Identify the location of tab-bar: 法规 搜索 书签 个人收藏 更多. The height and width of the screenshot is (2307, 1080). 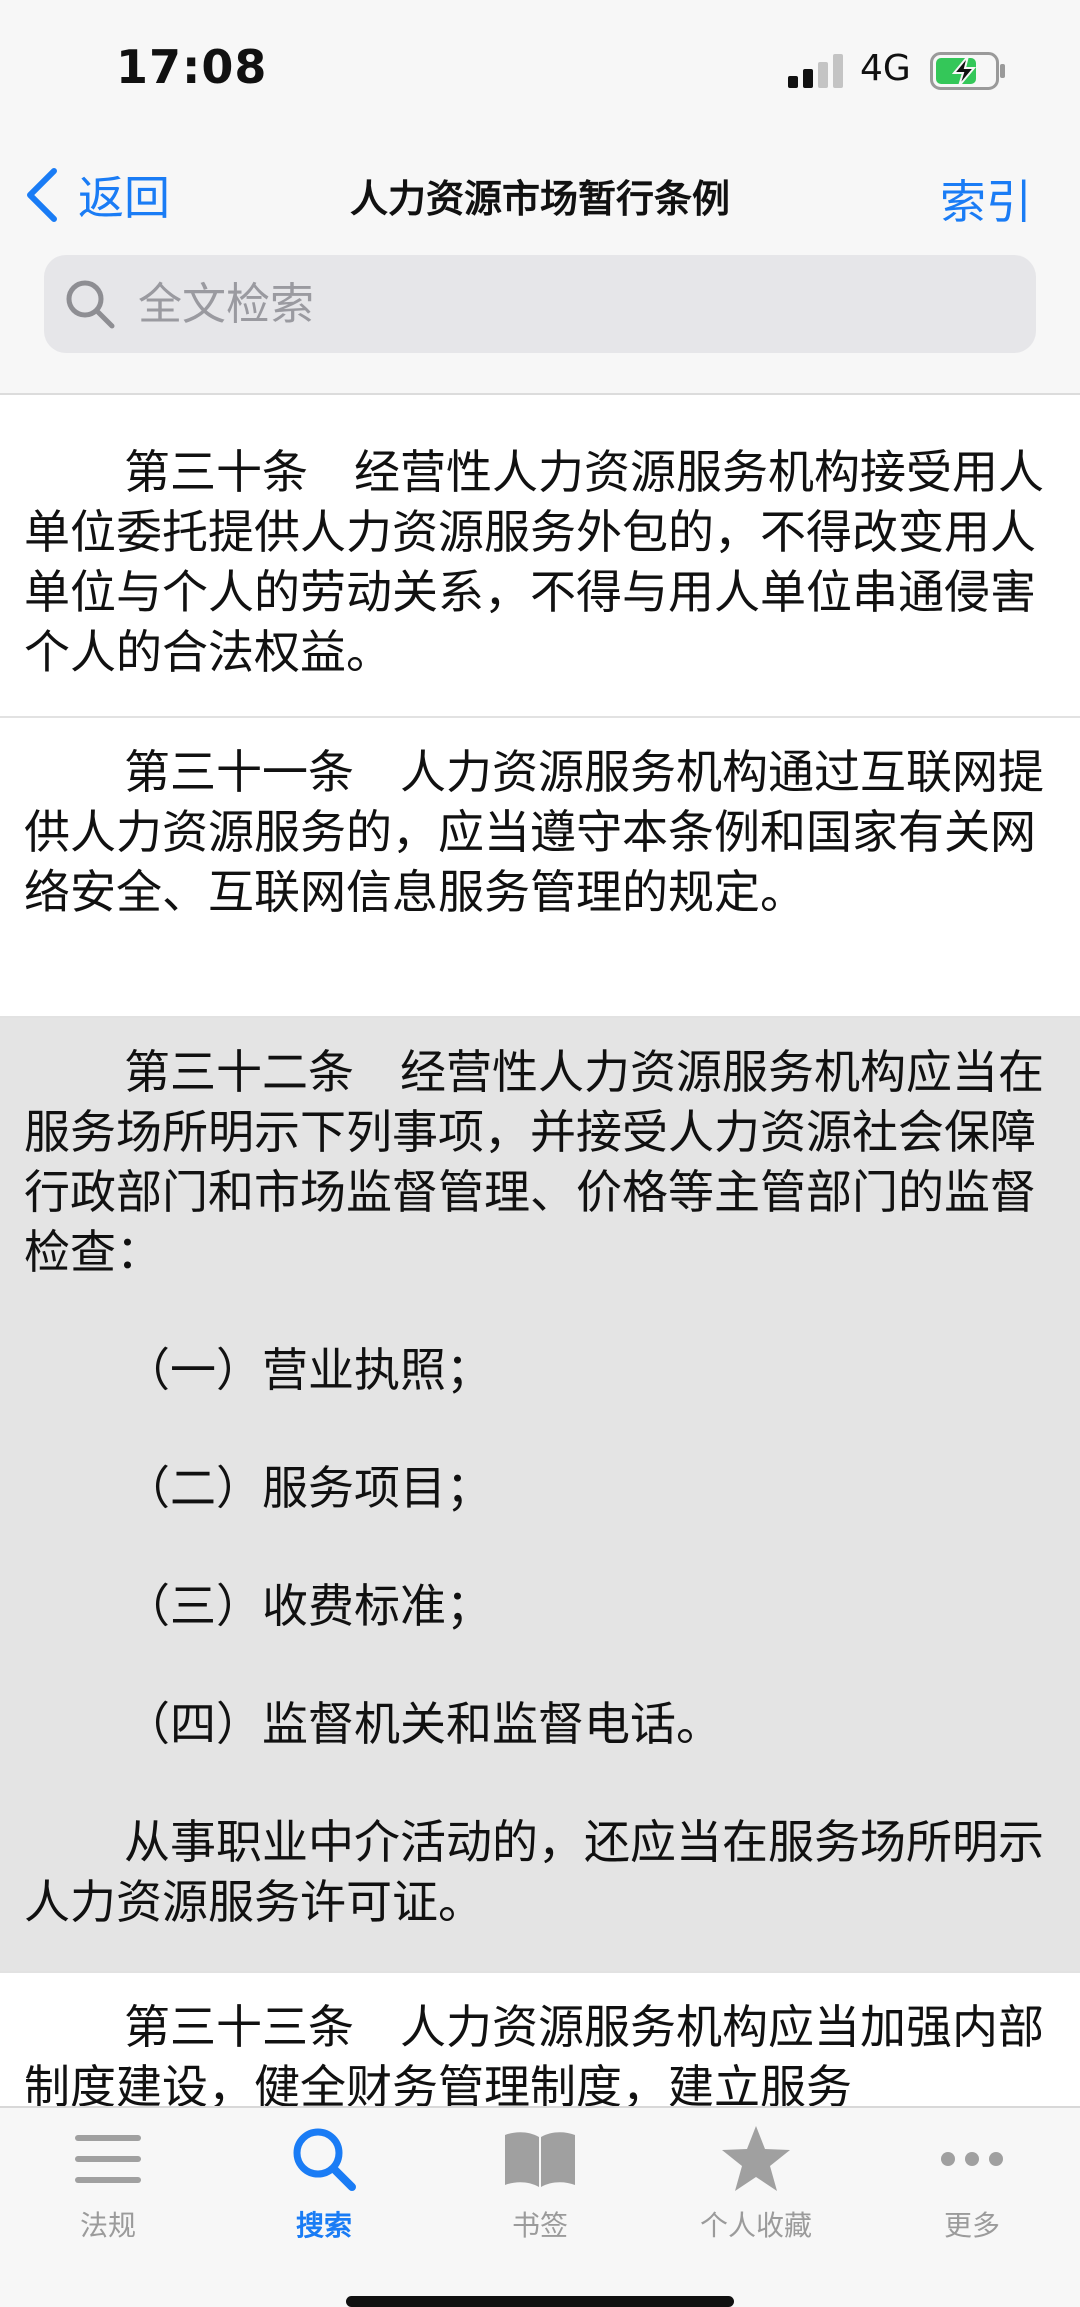
(540, 2206).